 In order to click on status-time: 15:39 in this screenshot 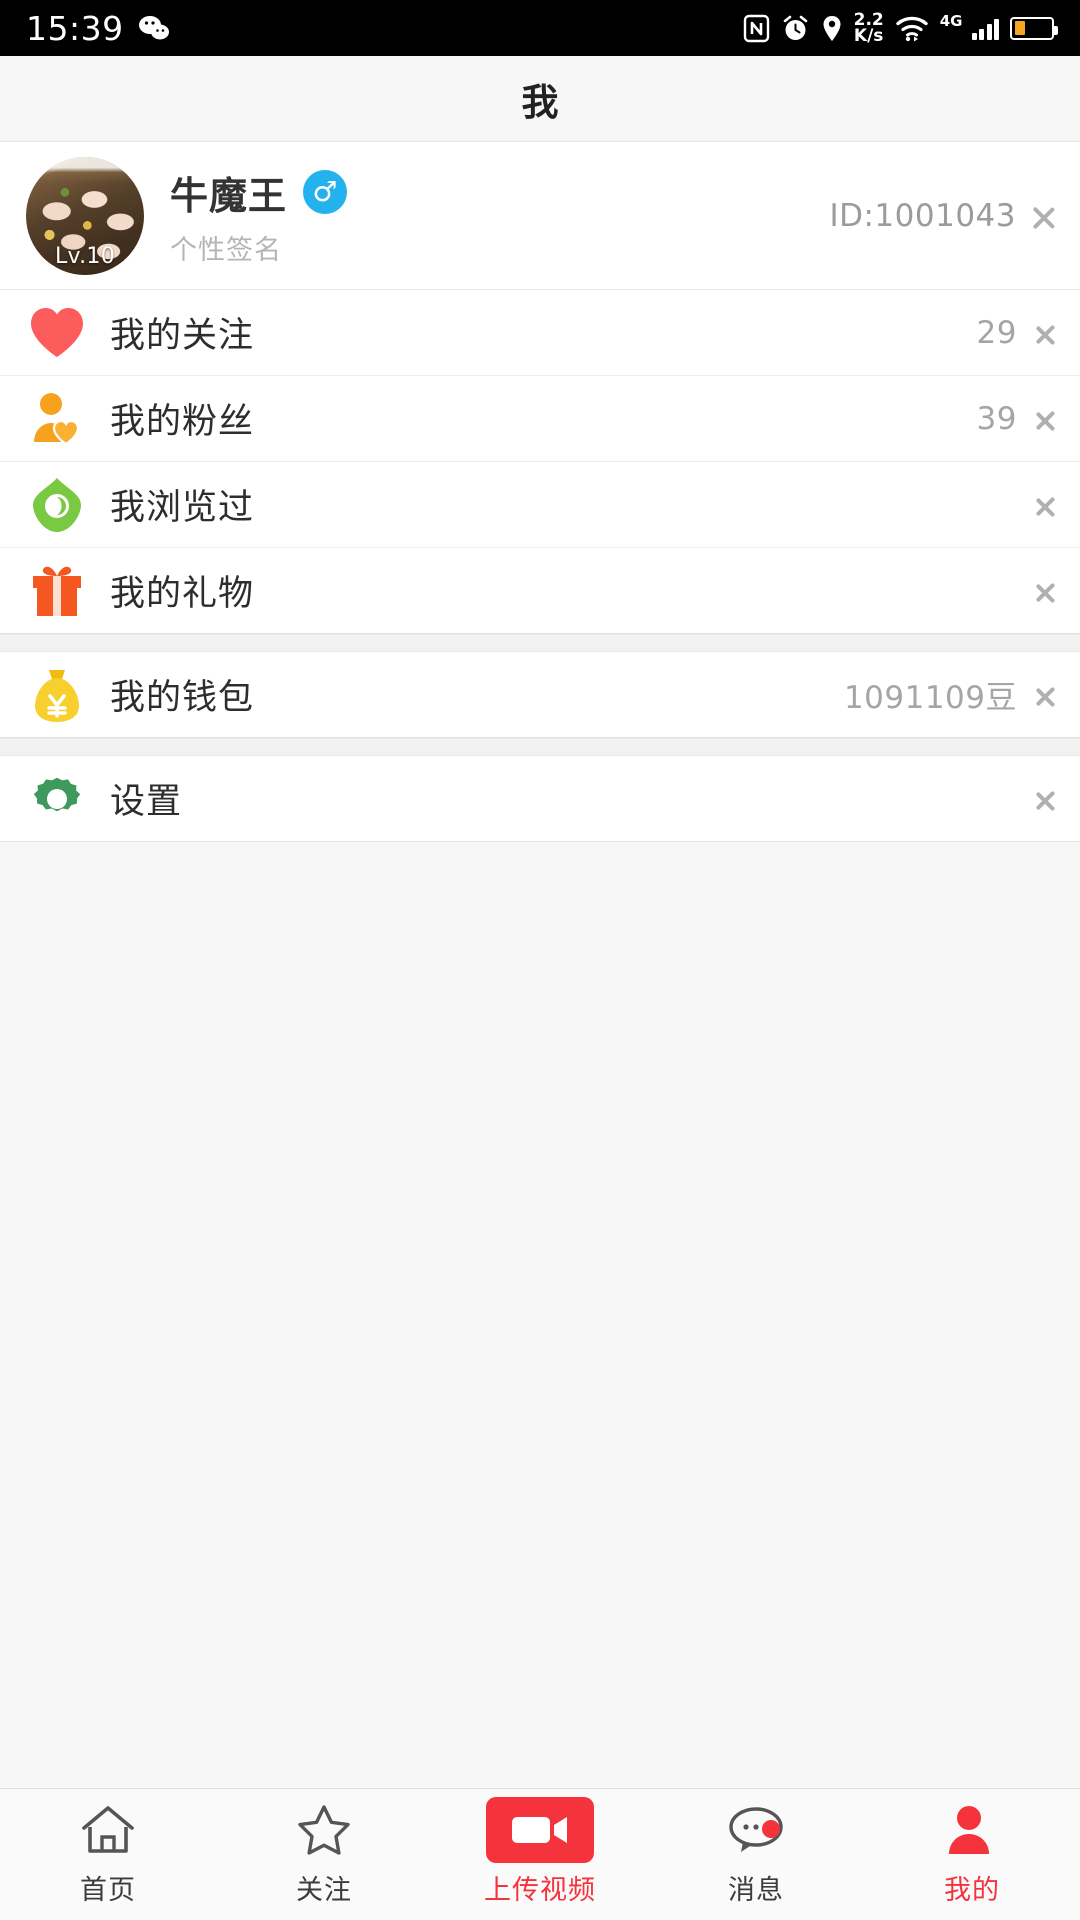, I will do `click(75, 28)`.